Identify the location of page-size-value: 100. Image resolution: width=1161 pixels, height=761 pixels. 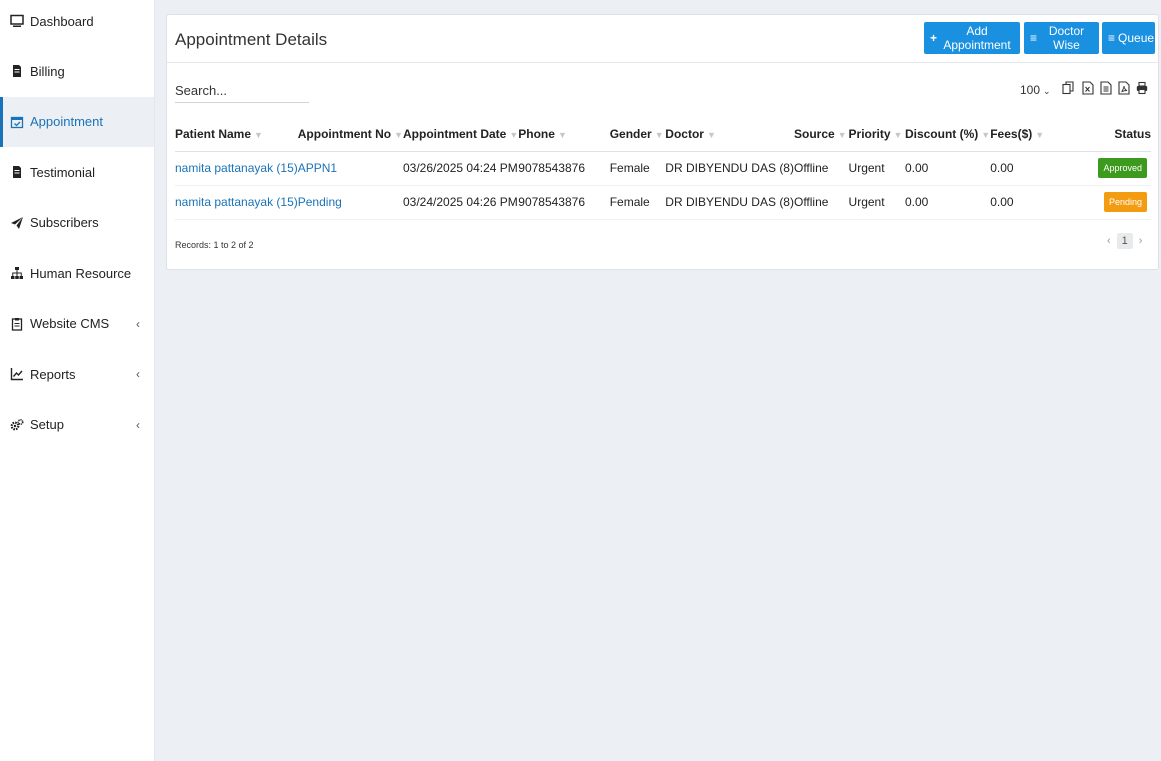
(1030, 90).